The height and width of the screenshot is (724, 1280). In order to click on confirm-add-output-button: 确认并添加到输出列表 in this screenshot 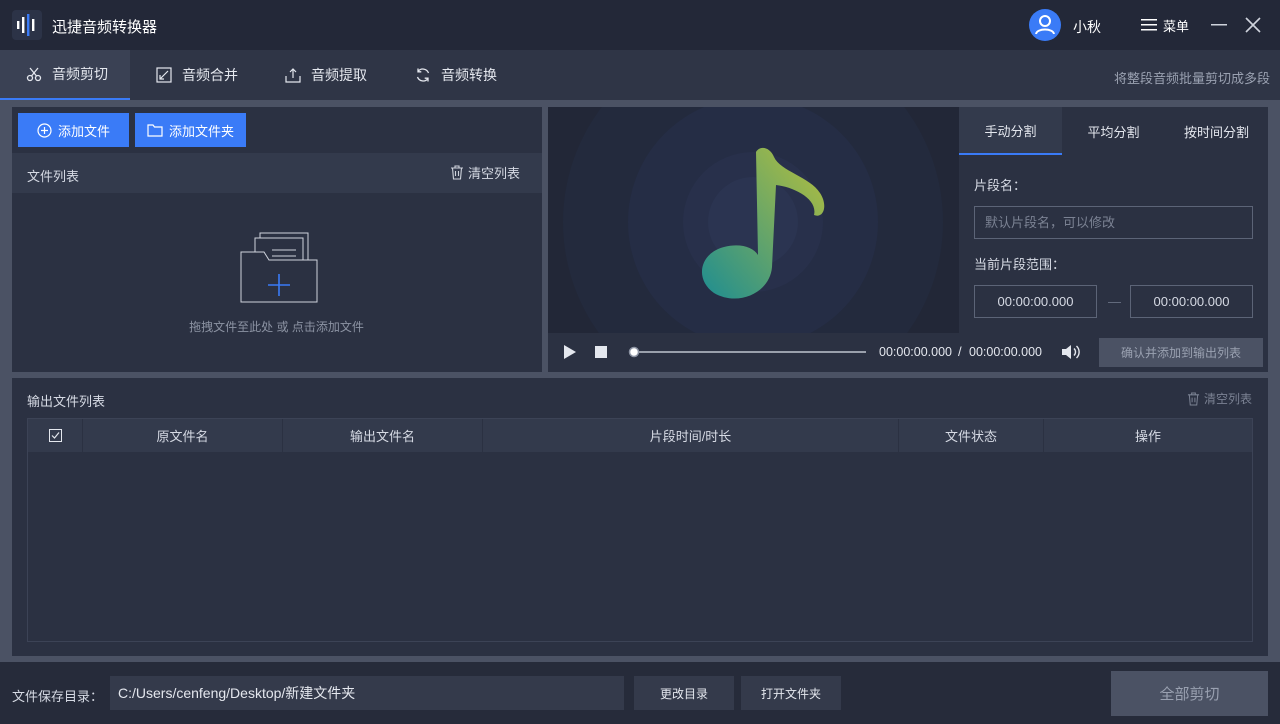, I will do `click(1181, 352)`.